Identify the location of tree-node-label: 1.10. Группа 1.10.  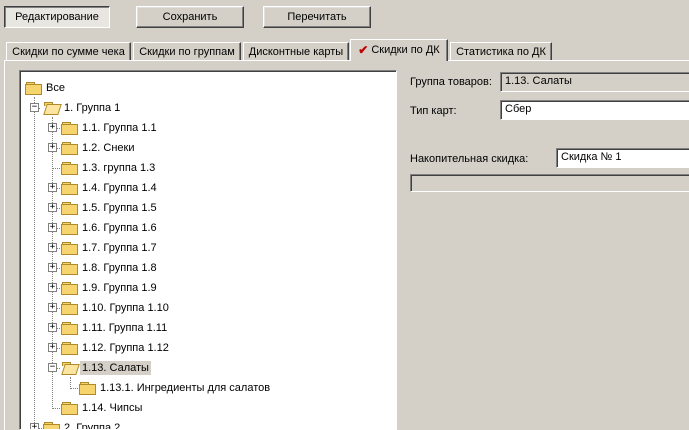
(125, 308).